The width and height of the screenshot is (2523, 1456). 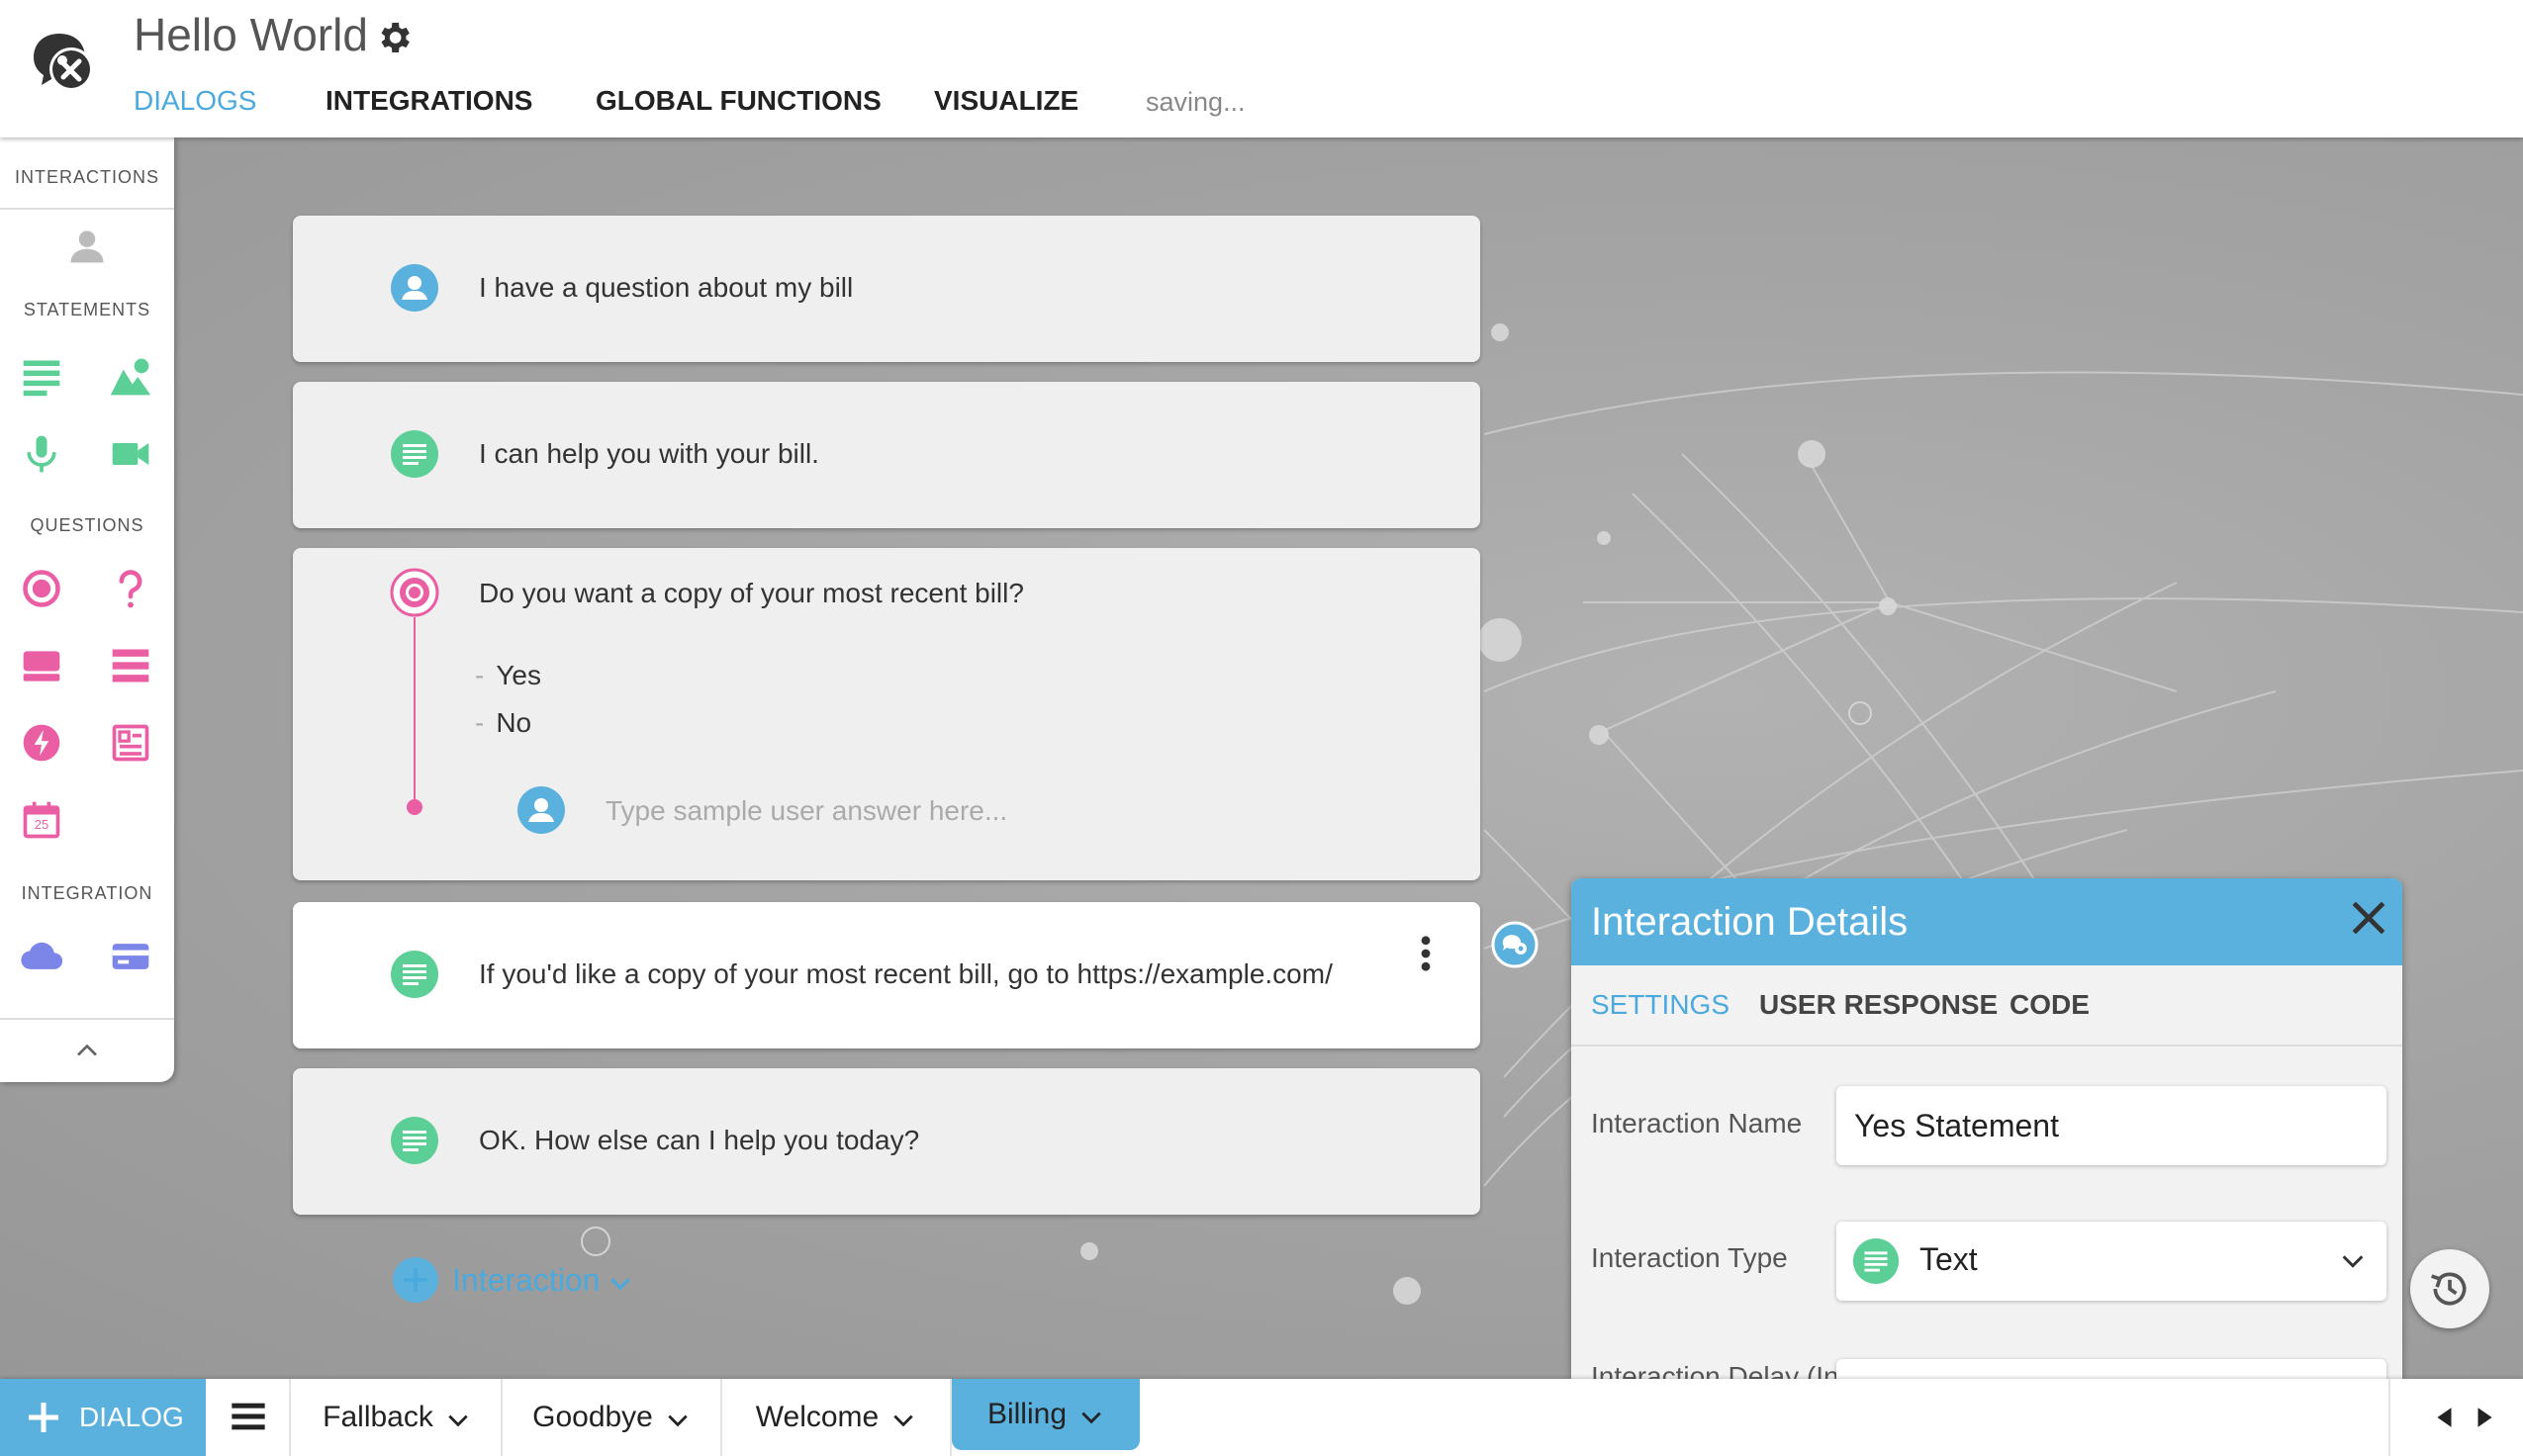 I want to click on dialog-tab-fallback: Fallback, so click(x=398, y=1417).